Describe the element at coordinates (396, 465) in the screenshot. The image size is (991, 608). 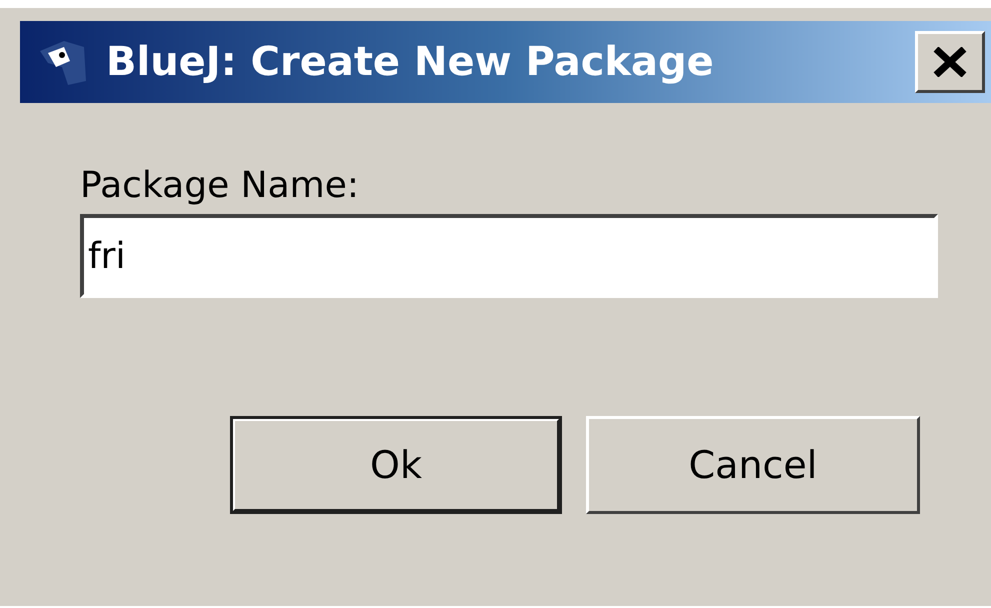
I see `ok-button: Ok` at that location.